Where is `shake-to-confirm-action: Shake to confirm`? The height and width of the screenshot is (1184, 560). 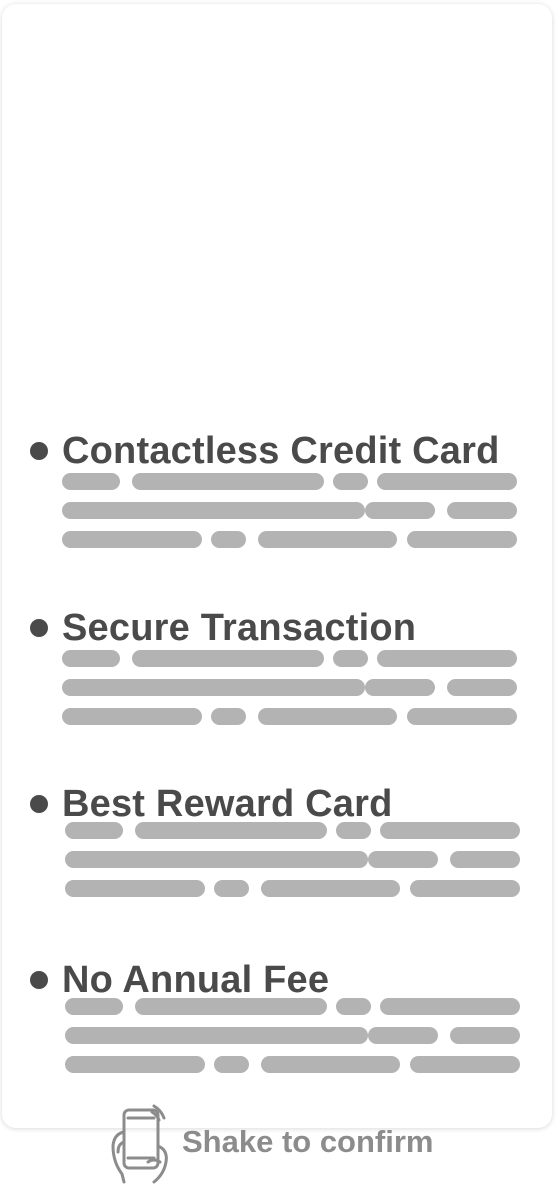
shake-to-confirm-action: Shake to confirm is located at coordinates (280, 1142).